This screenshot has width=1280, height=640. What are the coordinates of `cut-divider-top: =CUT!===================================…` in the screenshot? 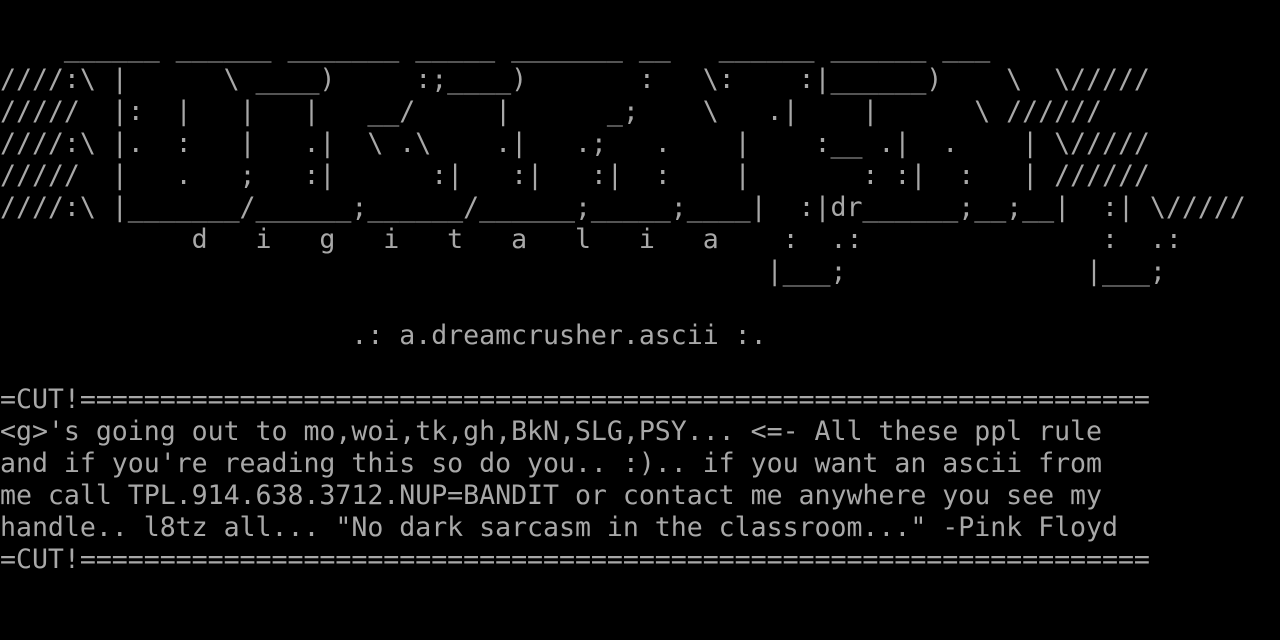 It's located at (575, 399).